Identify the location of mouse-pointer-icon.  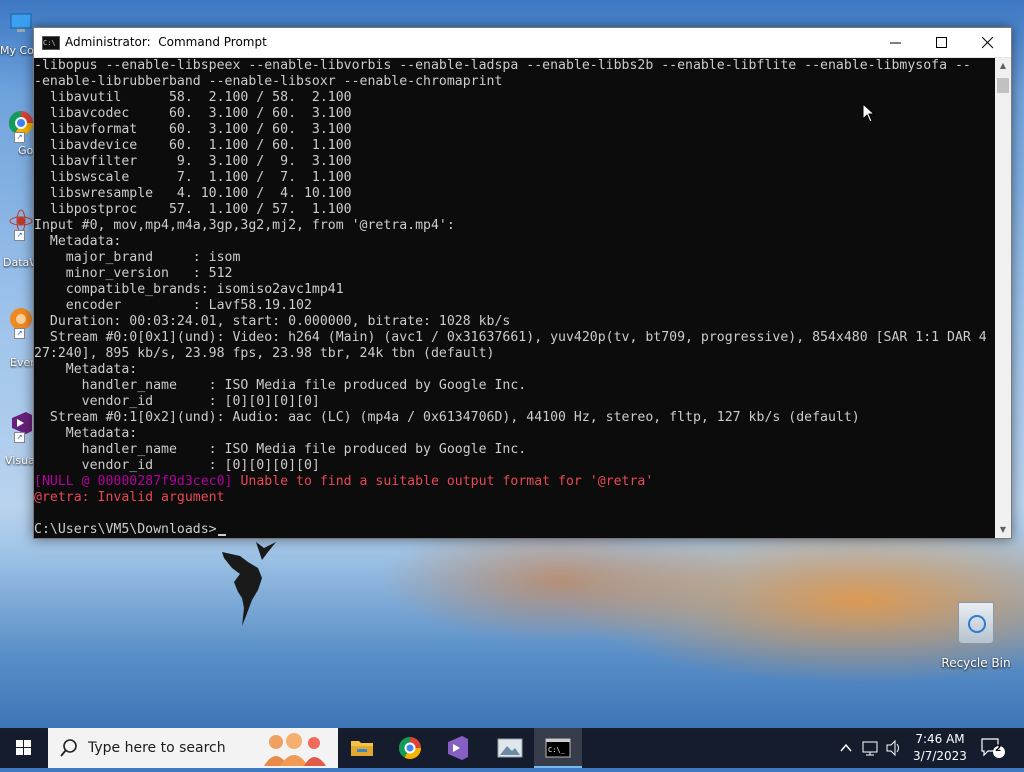
(869, 112).